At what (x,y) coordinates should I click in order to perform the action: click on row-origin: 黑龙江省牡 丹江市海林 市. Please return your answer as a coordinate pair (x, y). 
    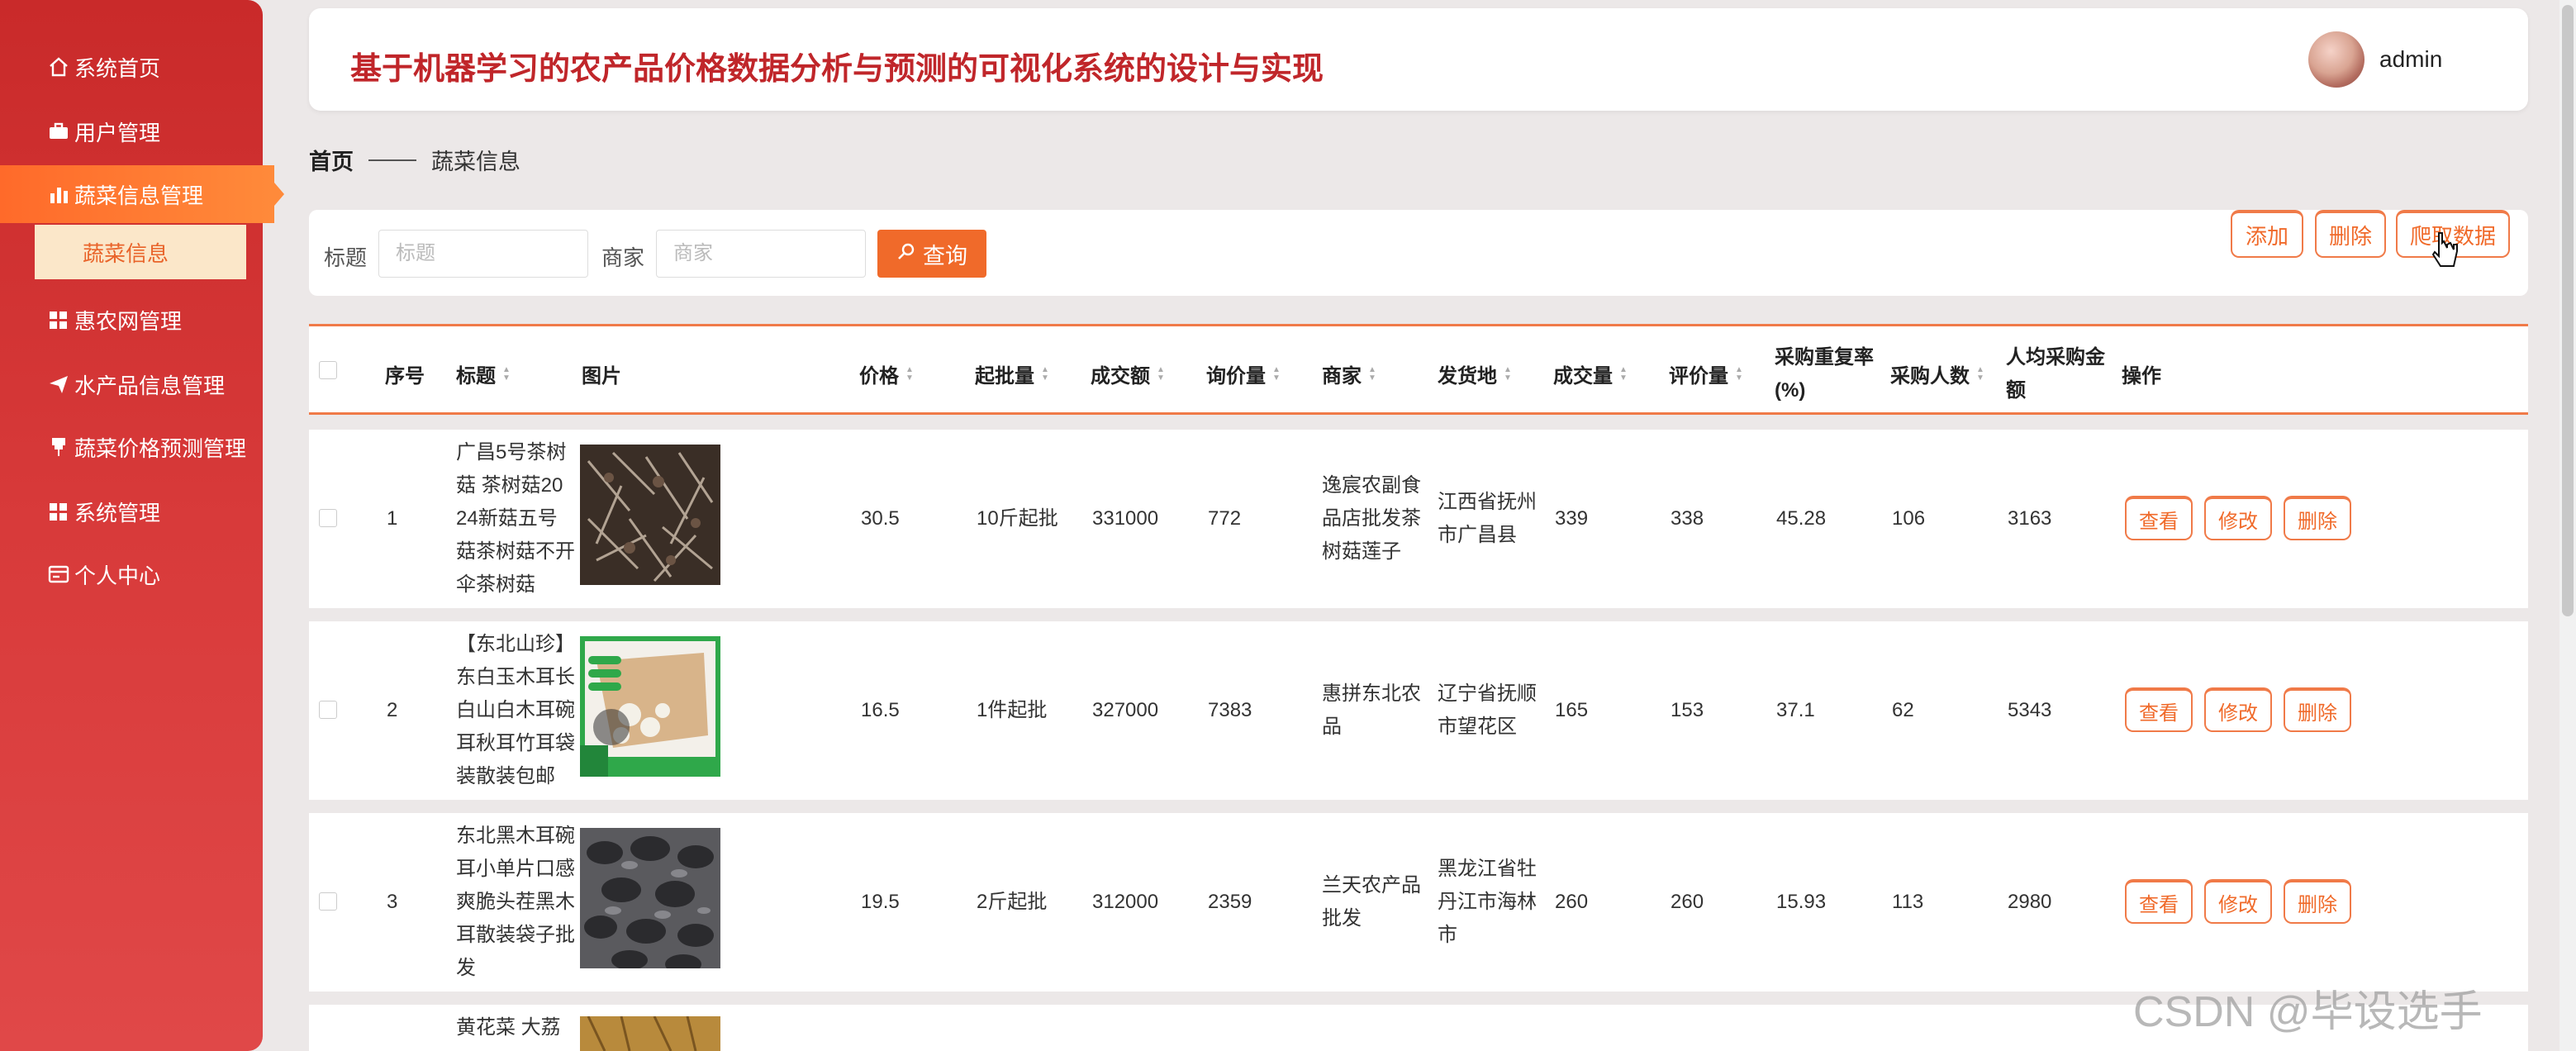
    Looking at the image, I should click on (1494, 902).